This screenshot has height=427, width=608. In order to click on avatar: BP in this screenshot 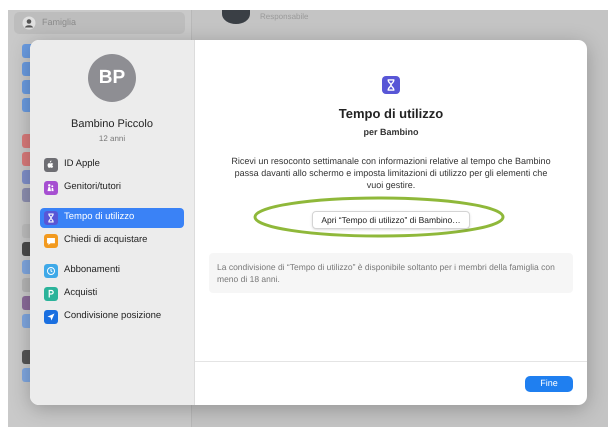, I will do `click(112, 78)`.